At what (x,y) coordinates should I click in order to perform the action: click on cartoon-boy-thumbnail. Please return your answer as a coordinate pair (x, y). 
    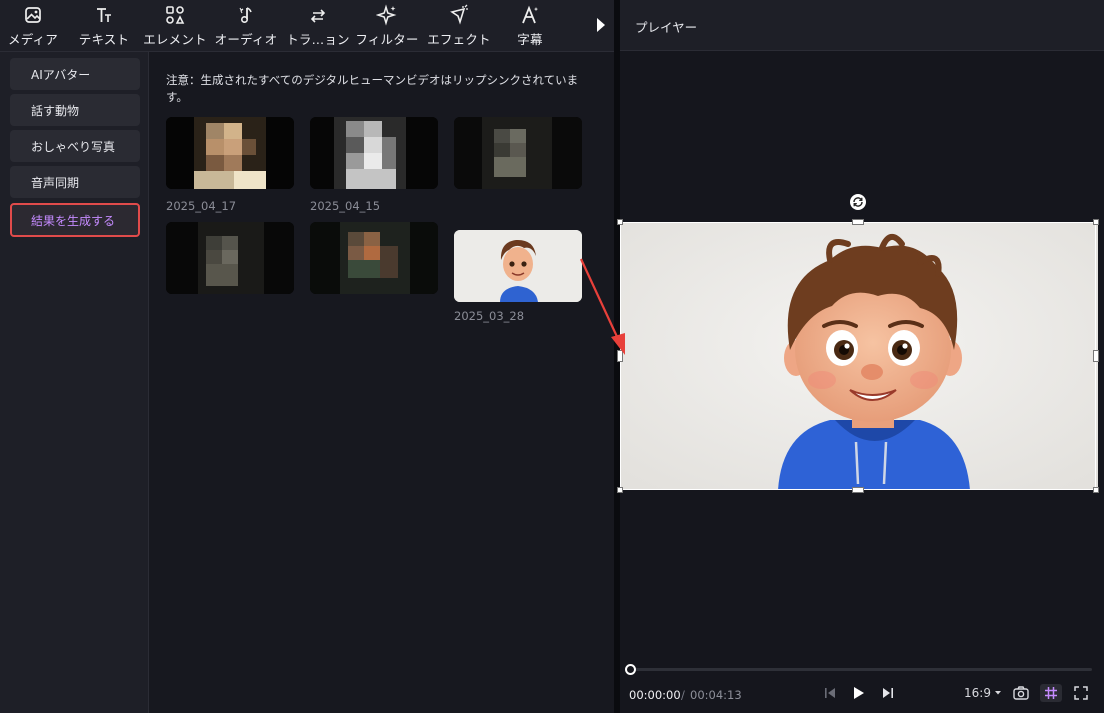
    Looking at the image, I should click on (518, 266).